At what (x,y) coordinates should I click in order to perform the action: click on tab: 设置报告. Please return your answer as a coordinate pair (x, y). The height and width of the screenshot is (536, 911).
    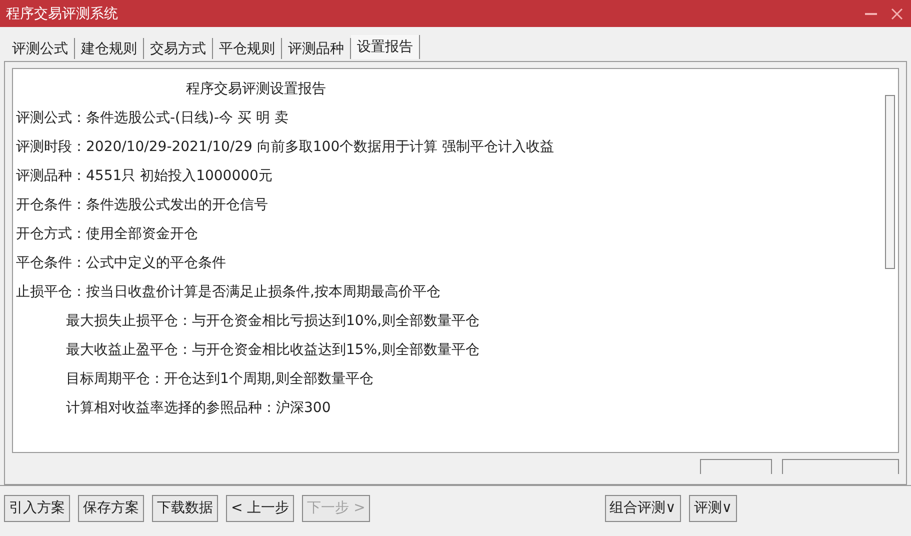
    Looking at the image, I should click on (385, 47).